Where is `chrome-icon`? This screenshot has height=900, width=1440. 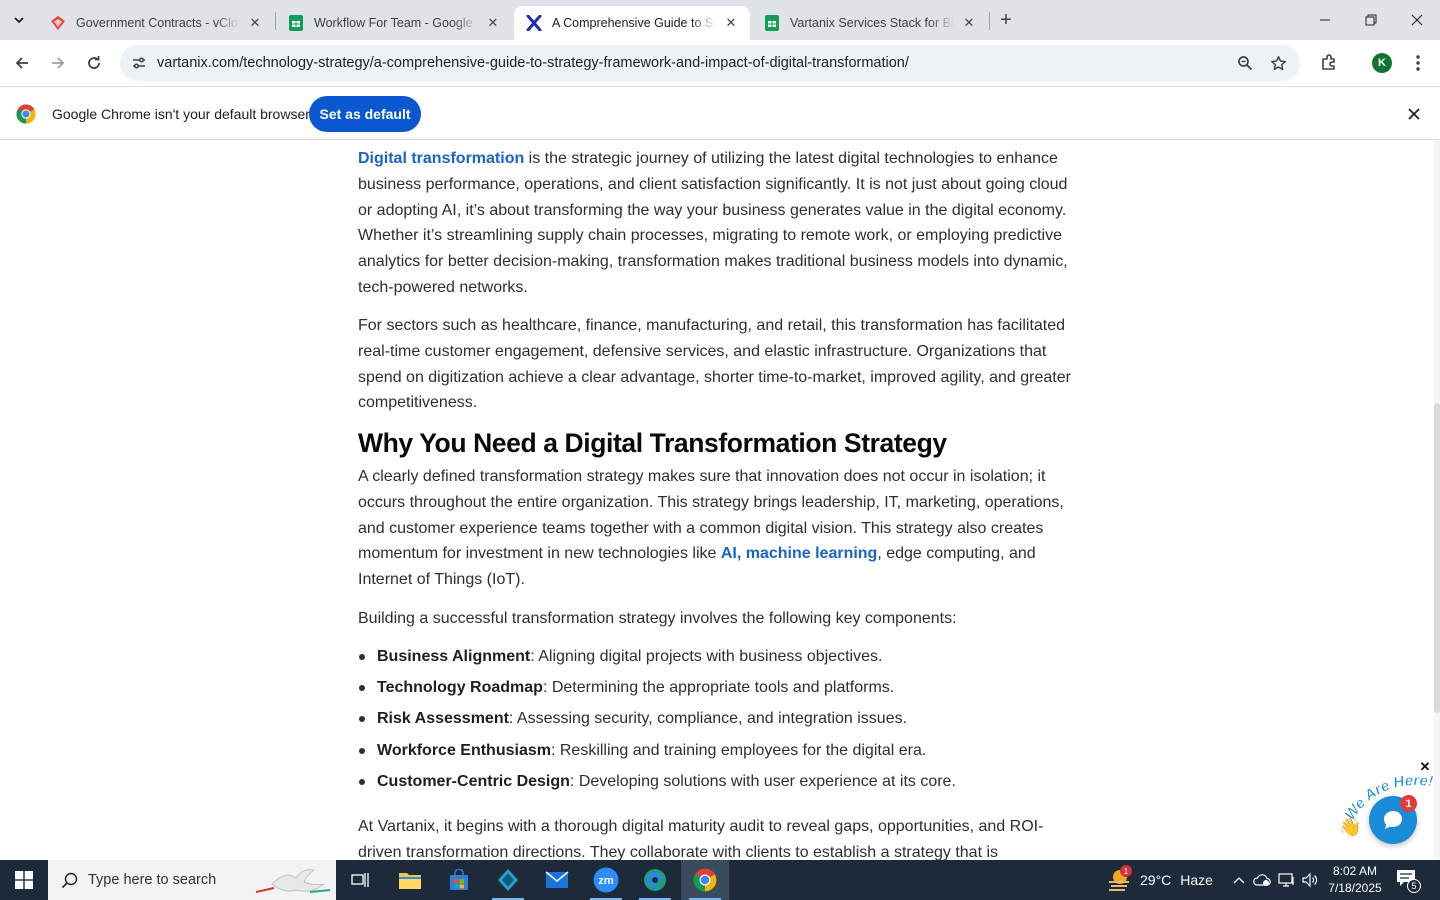
chrome-icon is located at coordinates (705, 880).